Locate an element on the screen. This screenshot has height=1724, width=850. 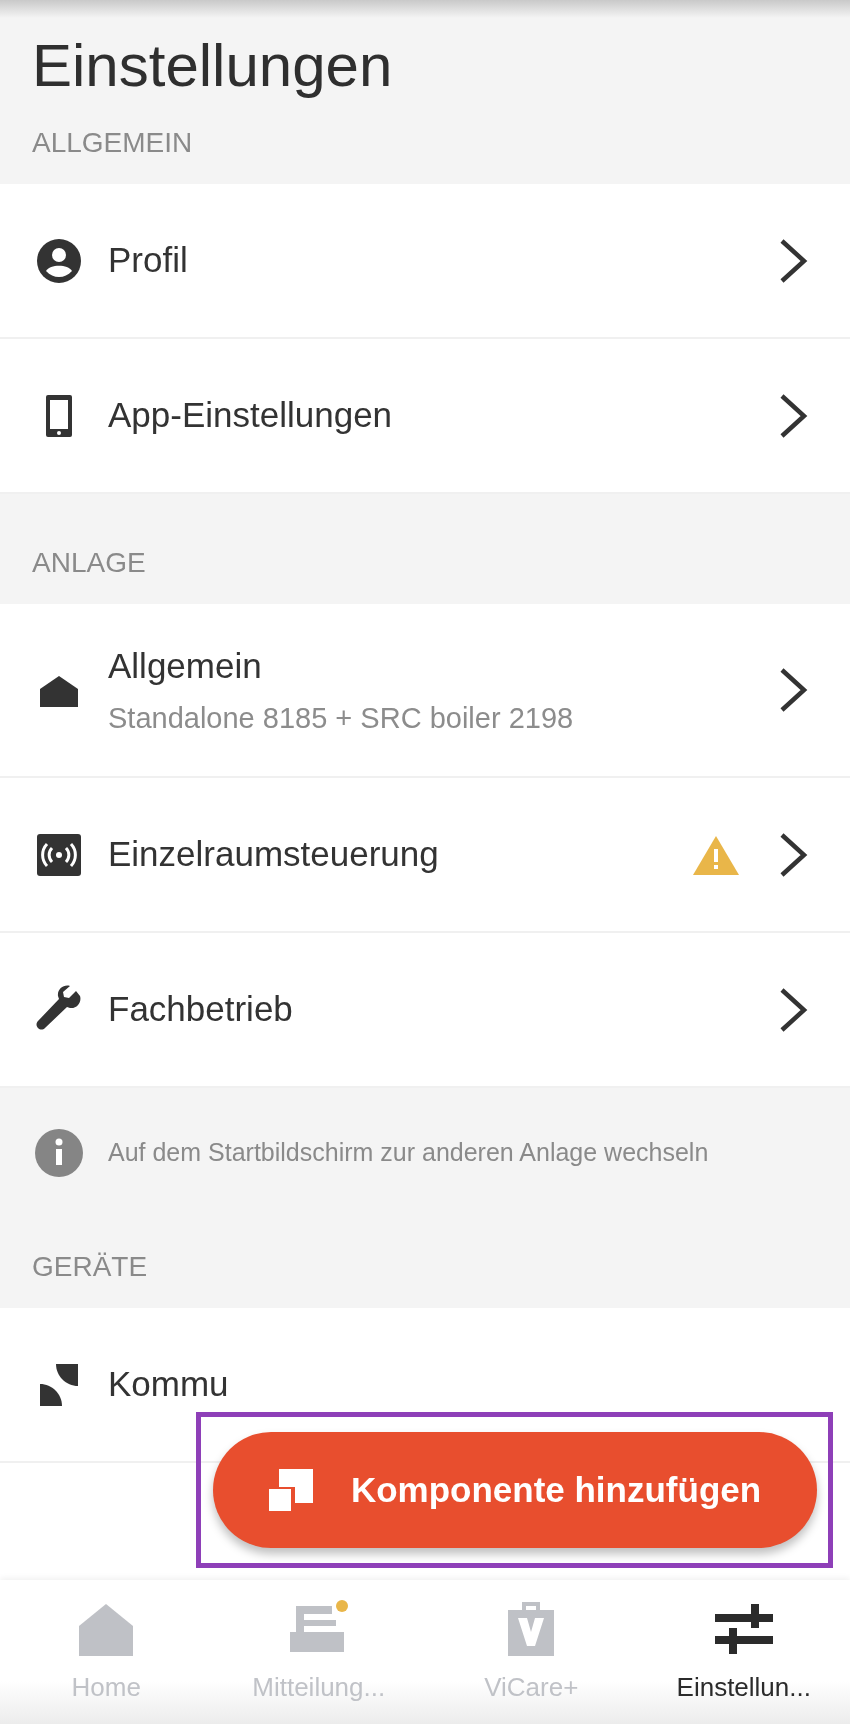
row-label: Einzelraumsteuerung is located at coordinates (274, 854).